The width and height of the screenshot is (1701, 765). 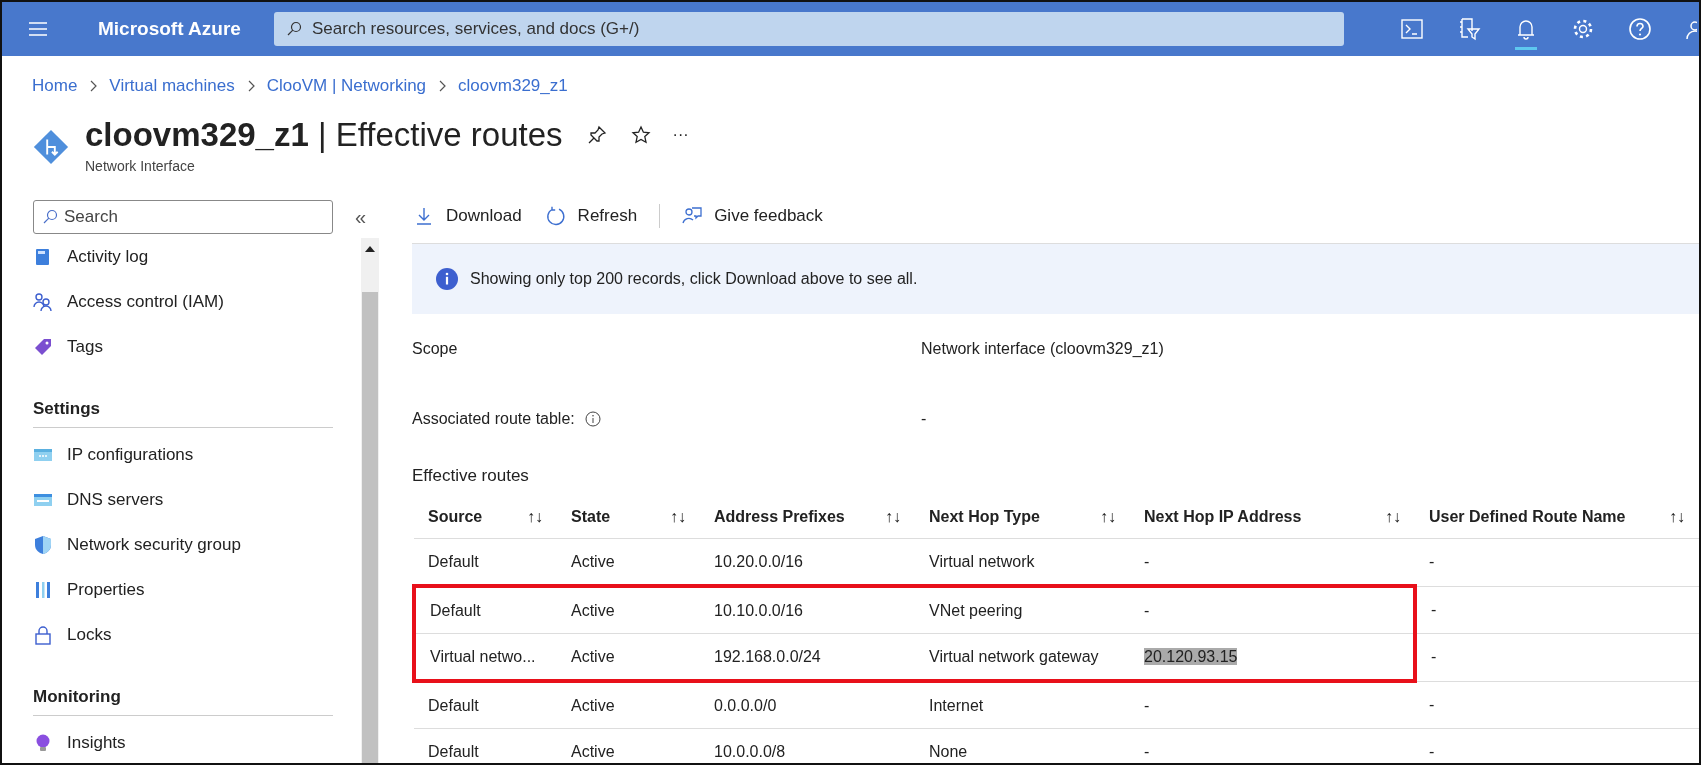 What do you see at coordinates (43, 346) in the screenshot?
I see `tag-icon` at bounding box center [43, 346].